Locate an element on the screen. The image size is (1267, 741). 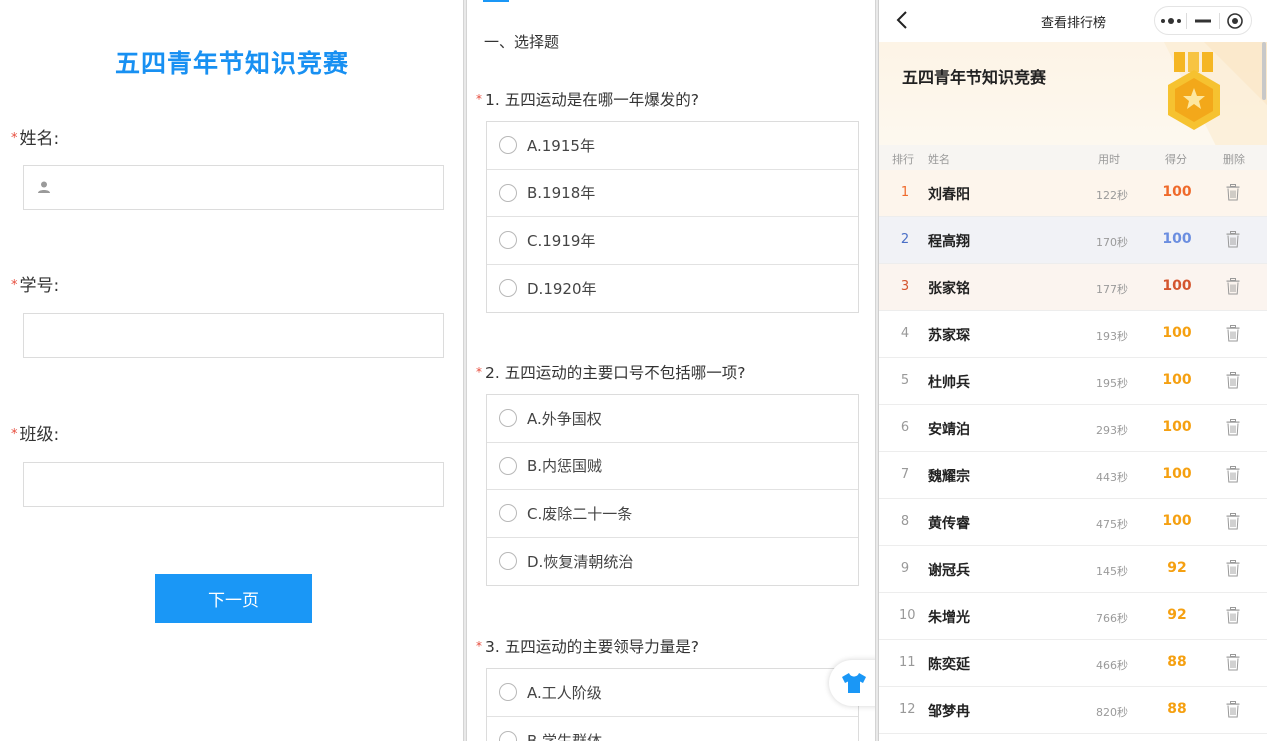
option: D.恢复清朝统治 is located at coordinates (672, 562).